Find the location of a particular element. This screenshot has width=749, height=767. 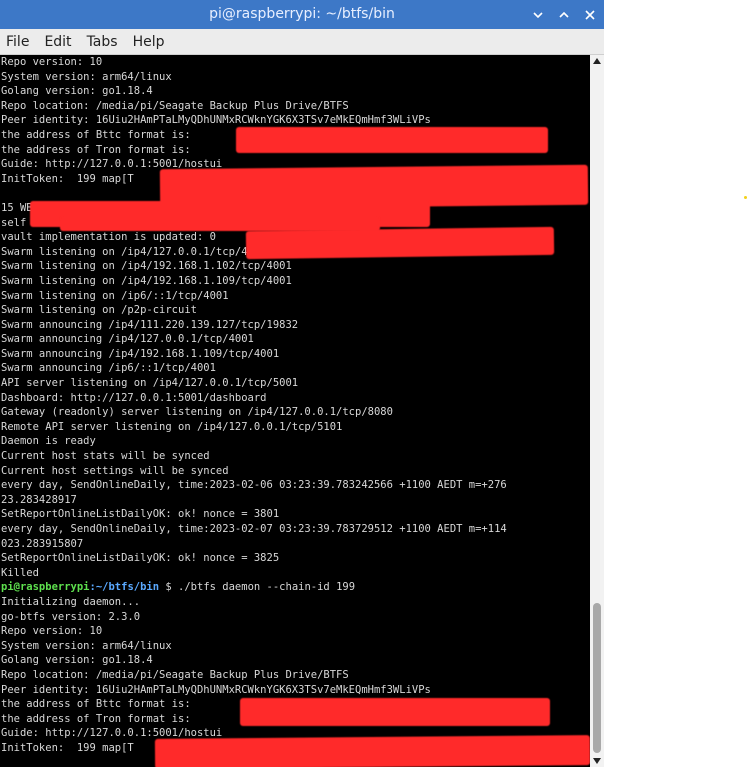

terminal-line: Swarm announcing /ip4/127.0.0.1/tcp/4001 is located at coordinates (127, 339).